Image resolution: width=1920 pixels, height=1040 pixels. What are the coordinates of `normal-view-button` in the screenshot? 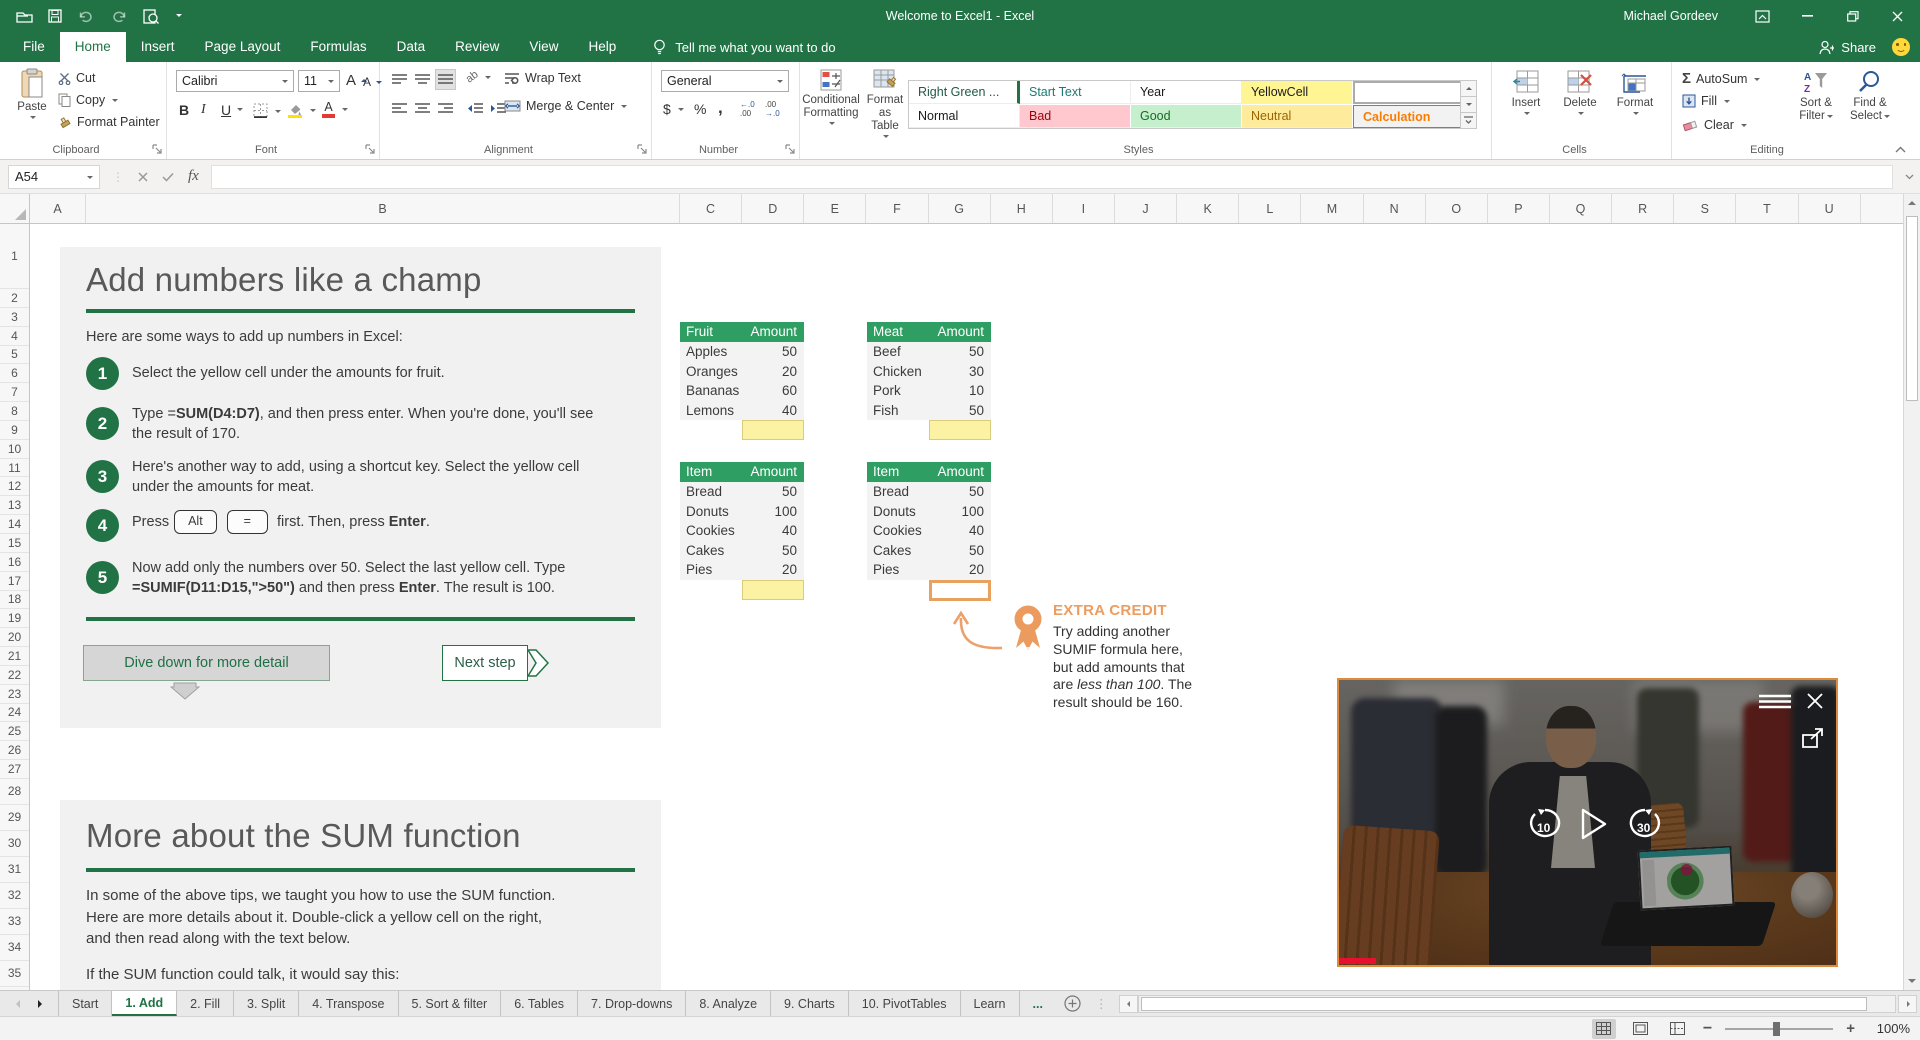 It's located at (1603, 1028).